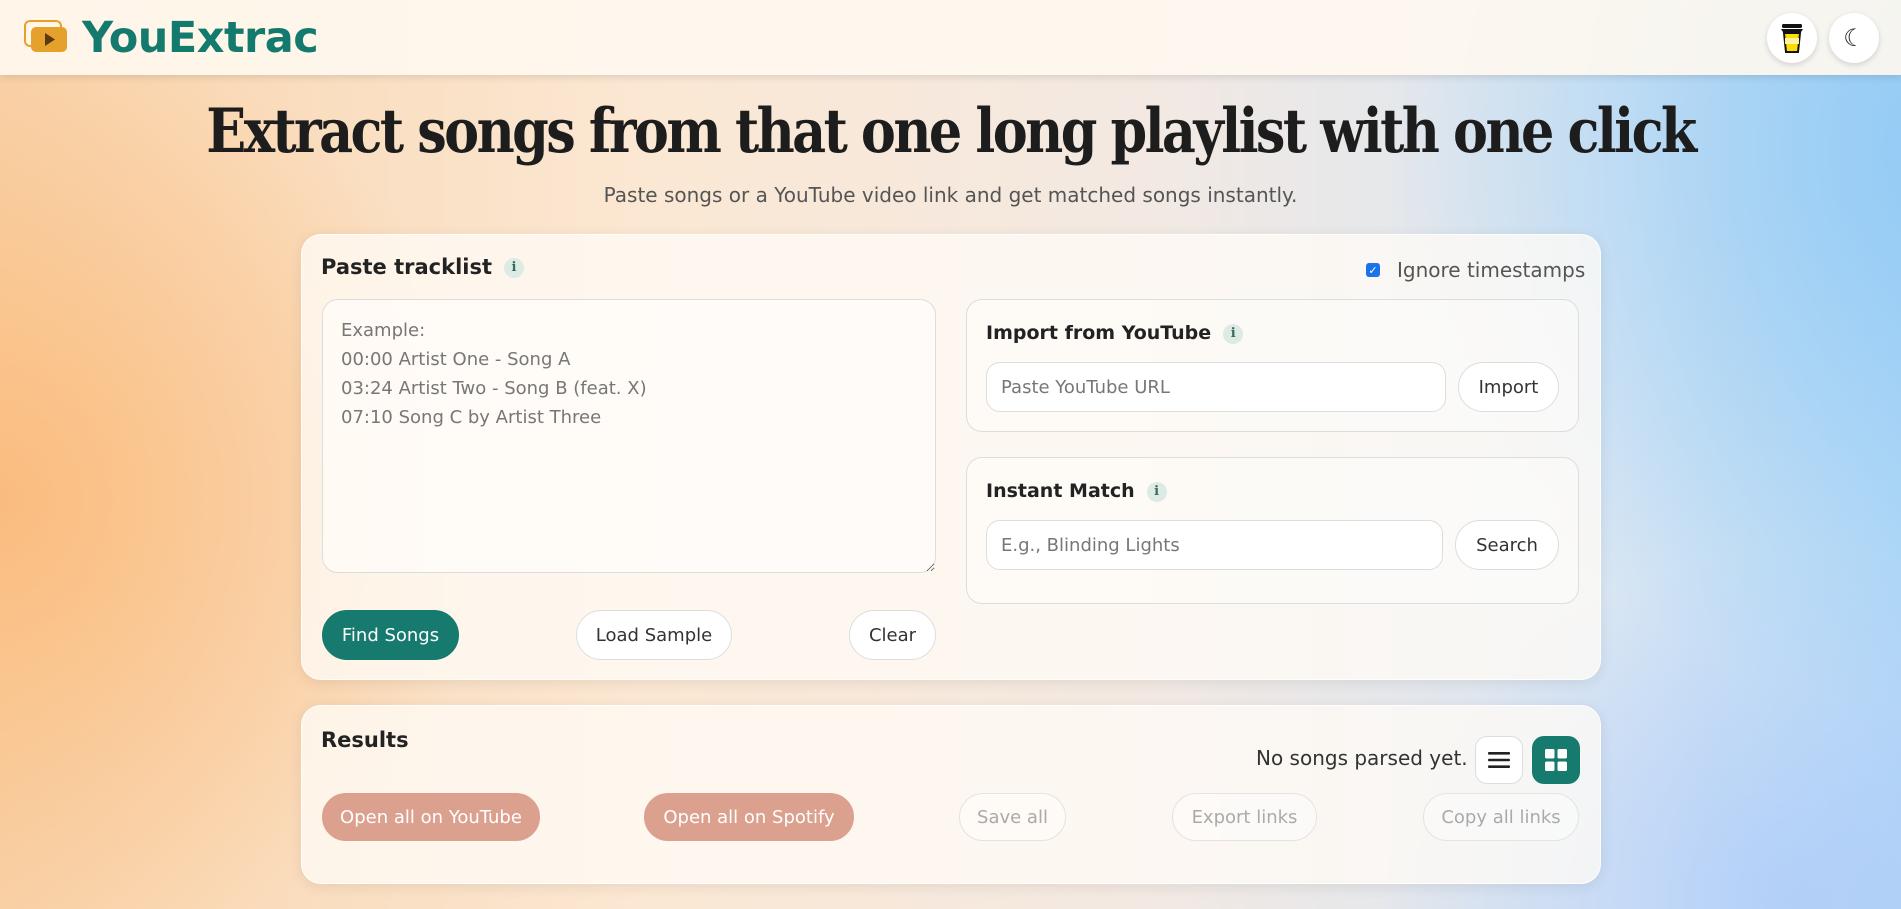  Describe the element at coordinates (1508, 387) in the screenshot. I see `import-button: Import` at that location.